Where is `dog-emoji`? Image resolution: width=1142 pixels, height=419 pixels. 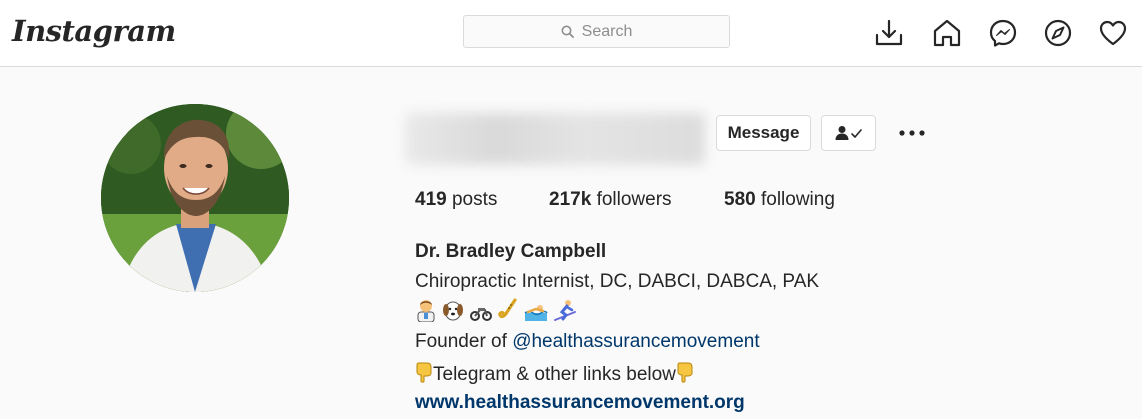
dog-emoji is located at coordinates (453, 311).